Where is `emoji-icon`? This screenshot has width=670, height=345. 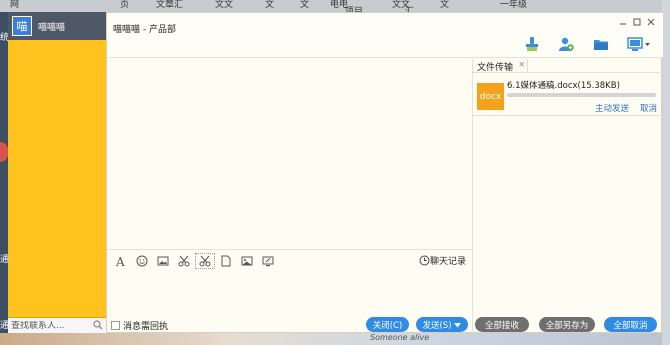
emoji-icon is located at coordinates (142, 261).